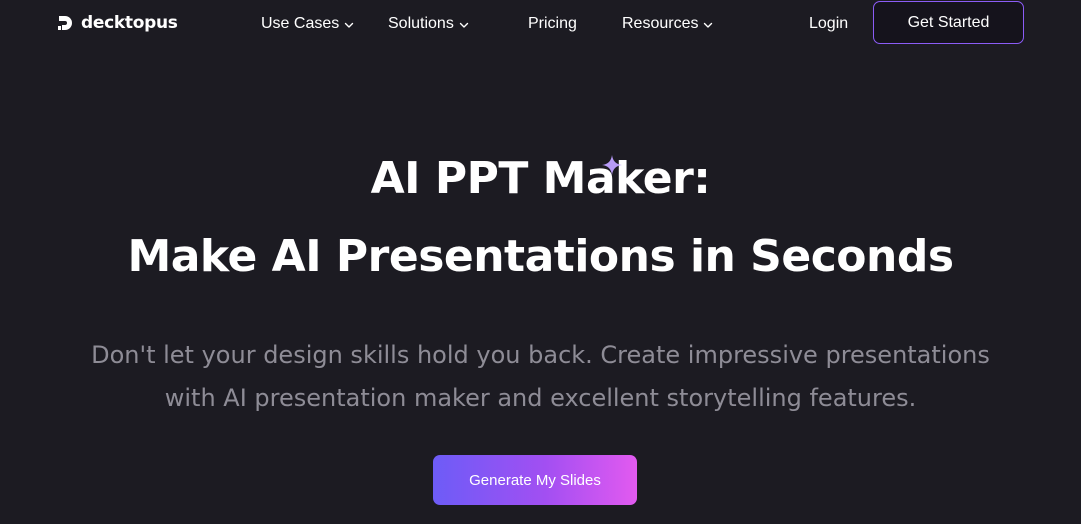 This screenshot has width=1081, height=524. Describe the element at coordinates (948, 22) in the screenshot. I see `get-started-button: Get Started` at that location.